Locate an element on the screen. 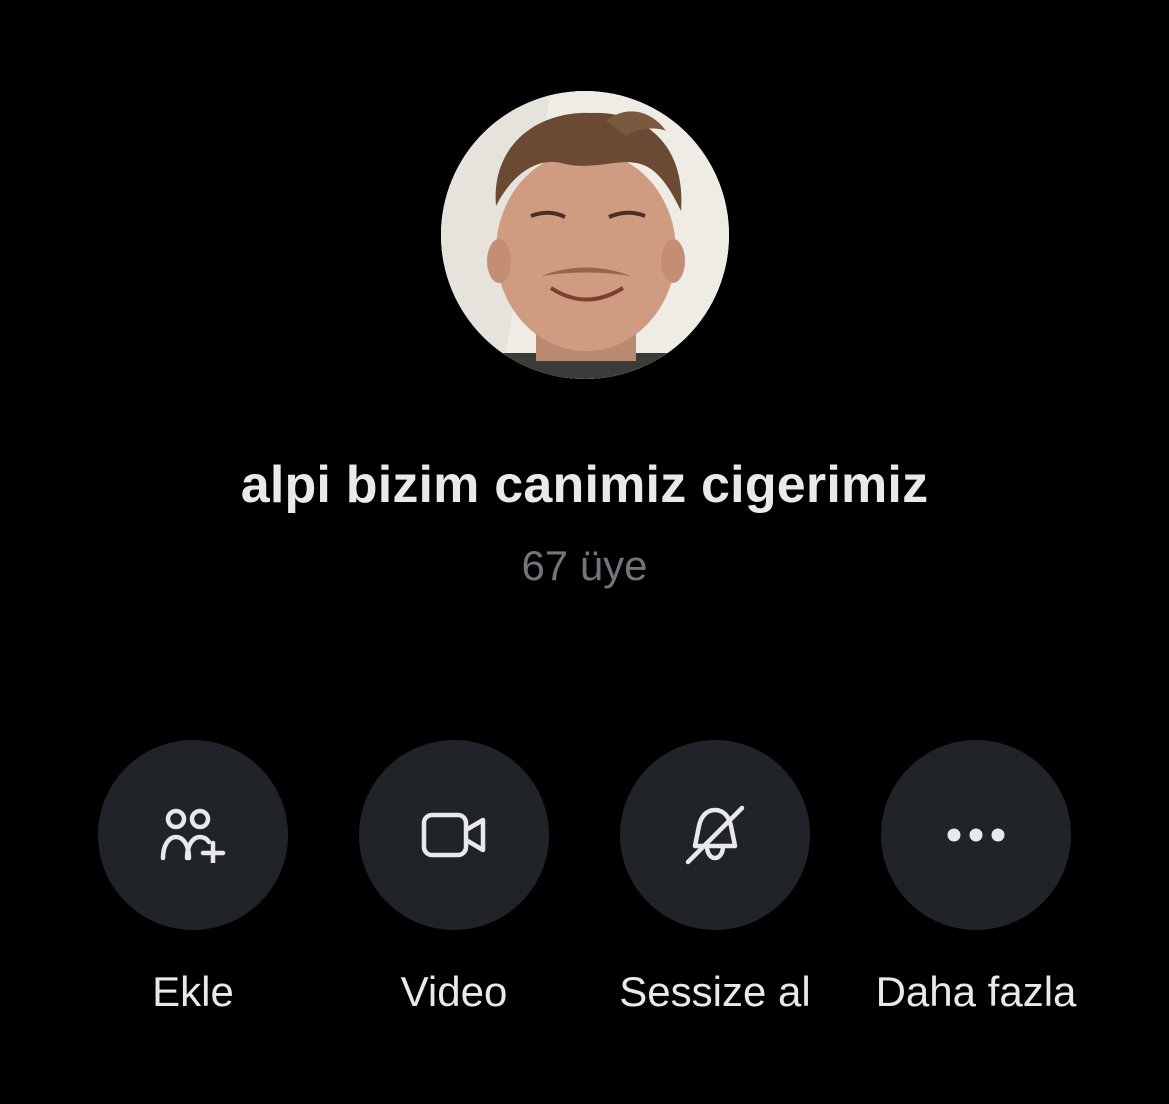  group-avatar is located at coordinates (585, 235).